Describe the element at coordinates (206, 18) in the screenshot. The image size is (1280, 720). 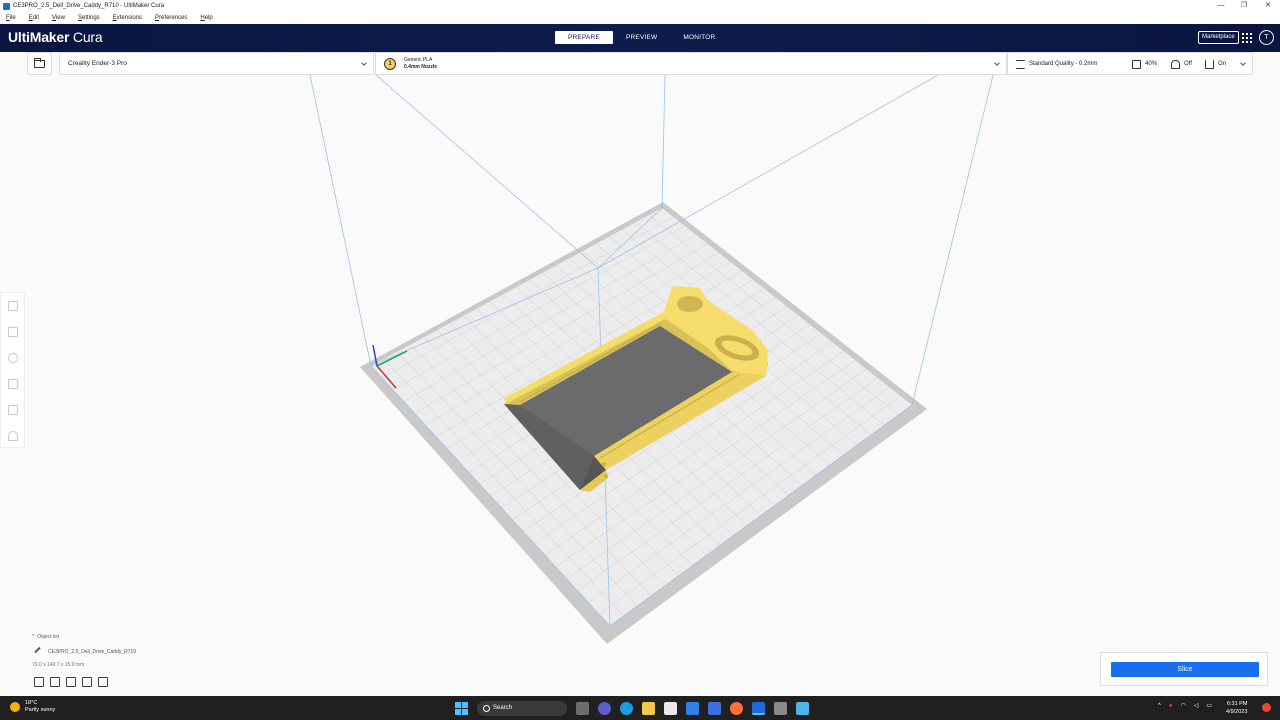
I see `menu-help: Help` at that location.